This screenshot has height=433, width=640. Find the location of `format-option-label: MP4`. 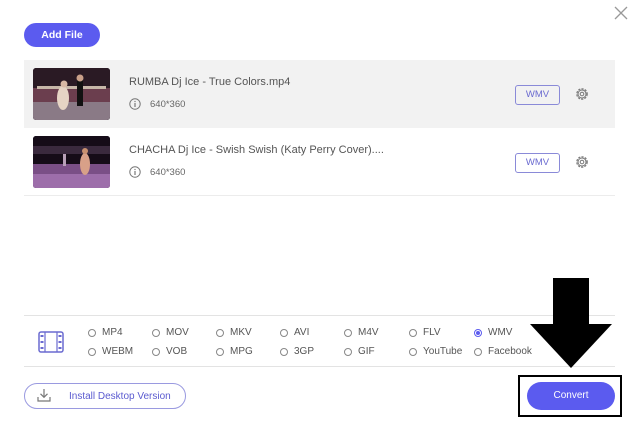

format-option-label: MP4 is located at coordinates (112, 332).